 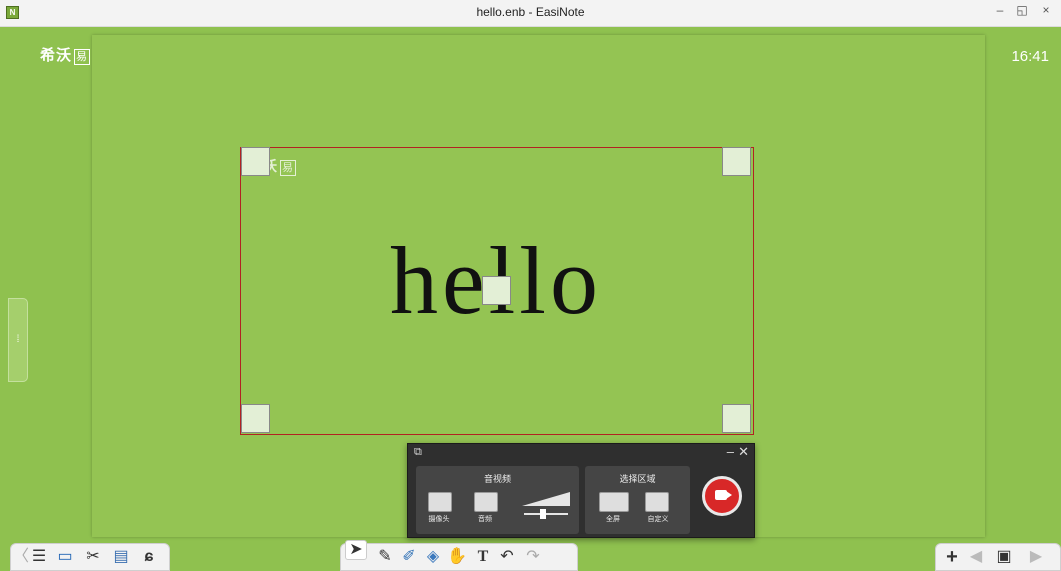 What do you see at coordinates (743, 452) in the screenshot?
I see `recorder-close-button: ✕` at bounding box center [743, 452].